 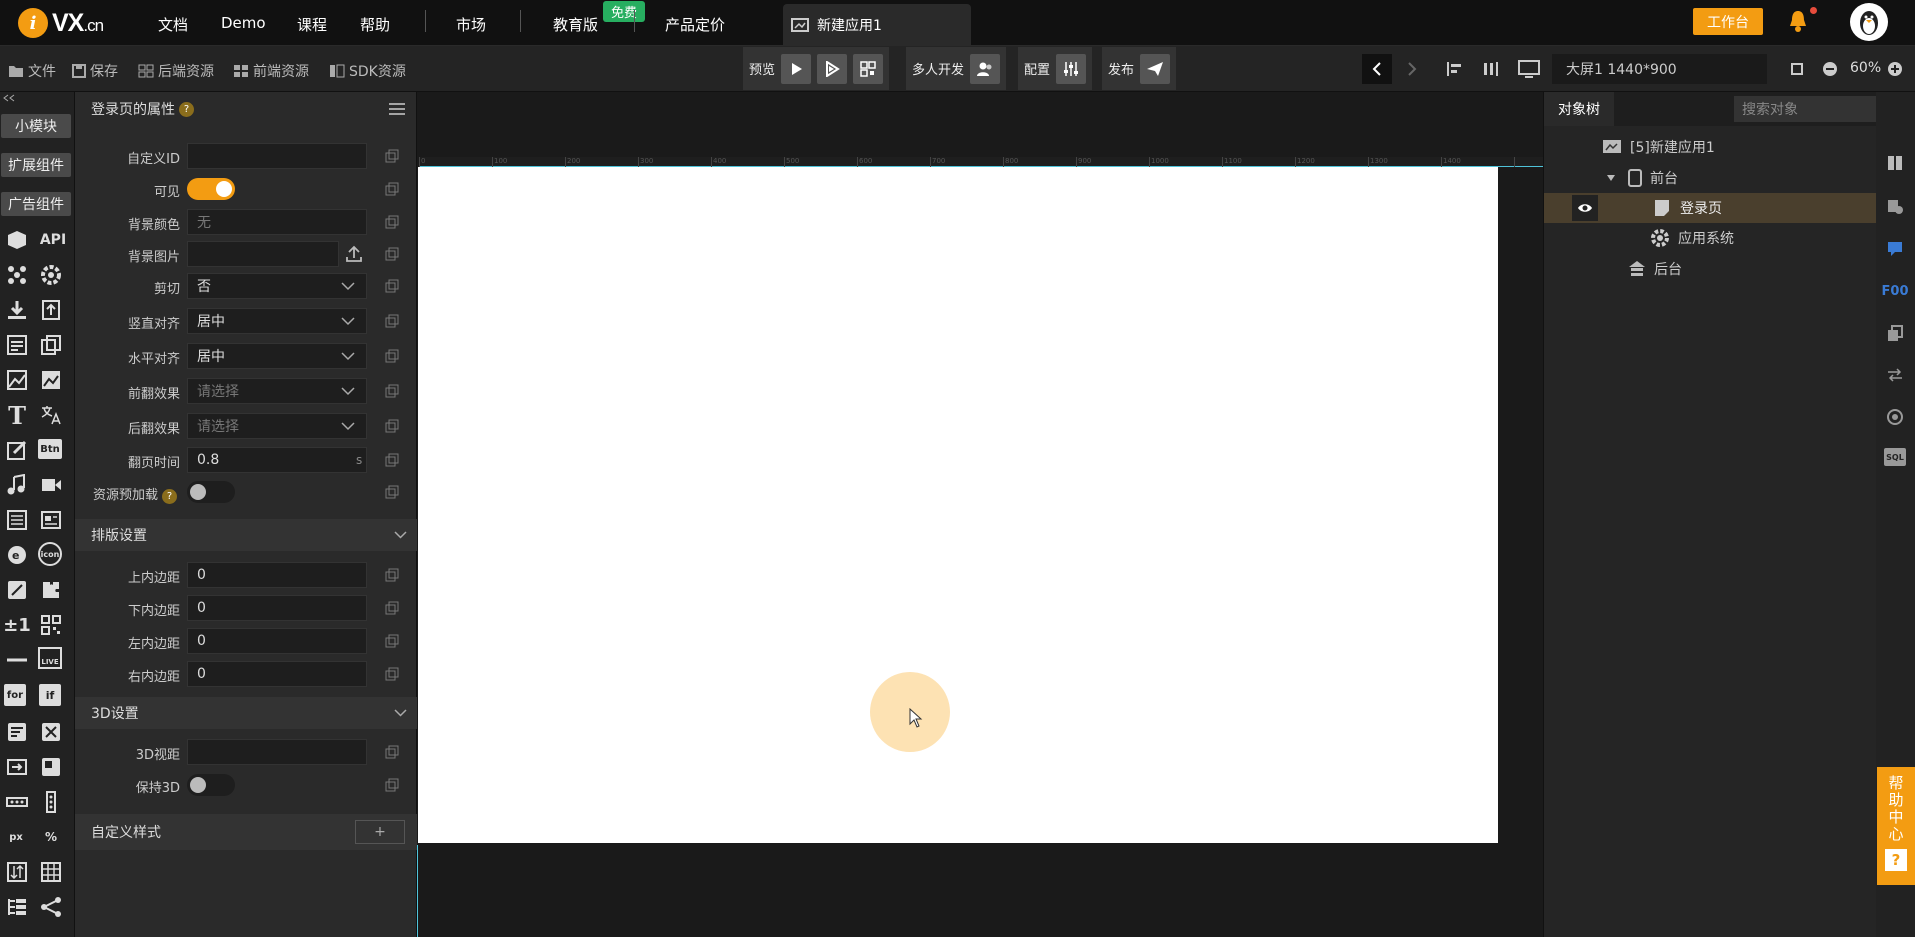 I want to click on keep-3d-toggle, so click(x=211, y=785).